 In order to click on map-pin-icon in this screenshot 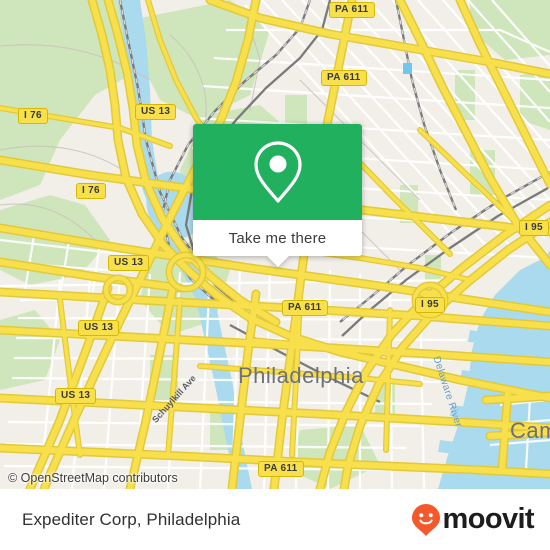, I will do `click(278, 172)`.